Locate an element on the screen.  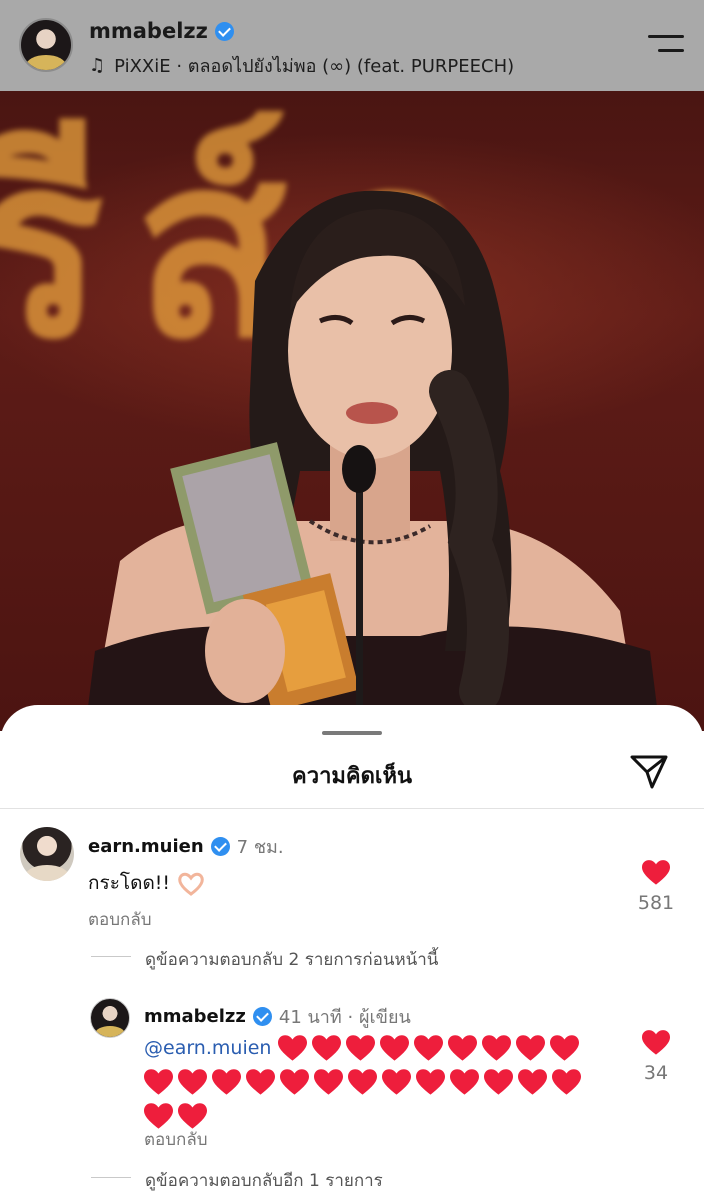
reply-avatar is located at coordinates (110, 1018).